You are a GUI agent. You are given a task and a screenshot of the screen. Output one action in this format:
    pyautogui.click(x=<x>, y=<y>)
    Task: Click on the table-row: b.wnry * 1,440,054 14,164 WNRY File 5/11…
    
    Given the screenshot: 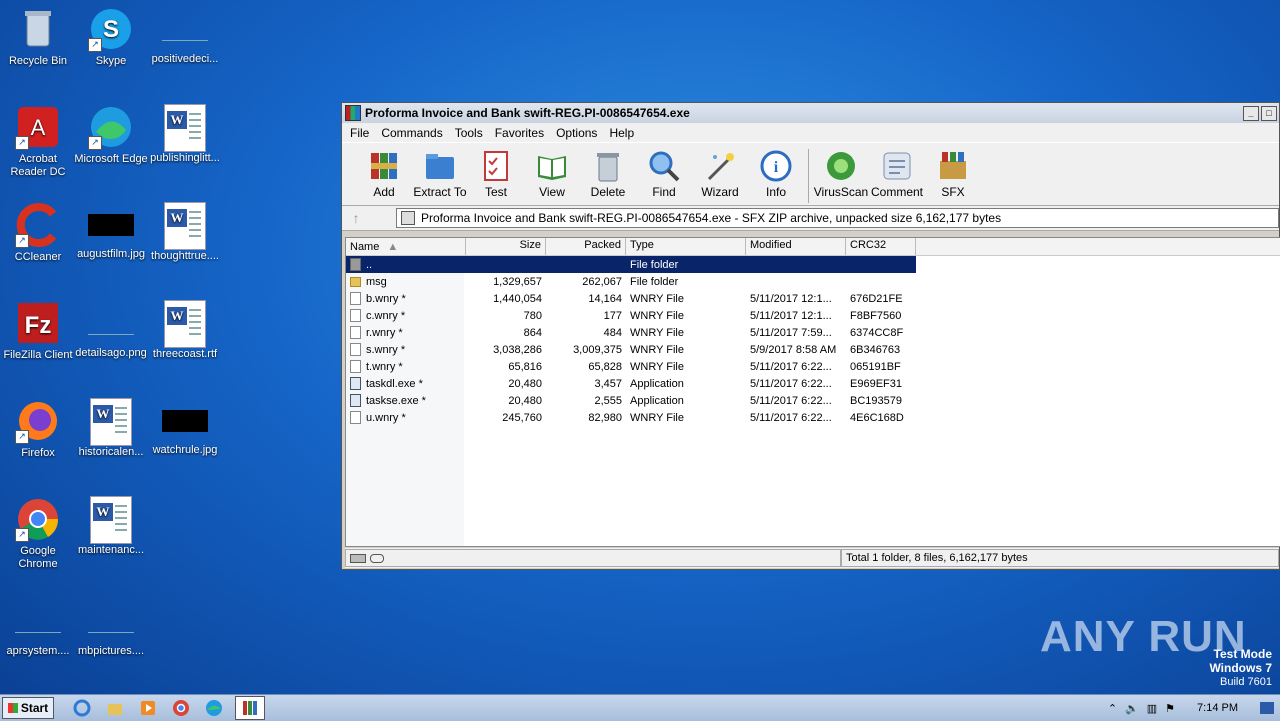 What is the action you would take?
    pyautogui.click(x=813, y=298)
    